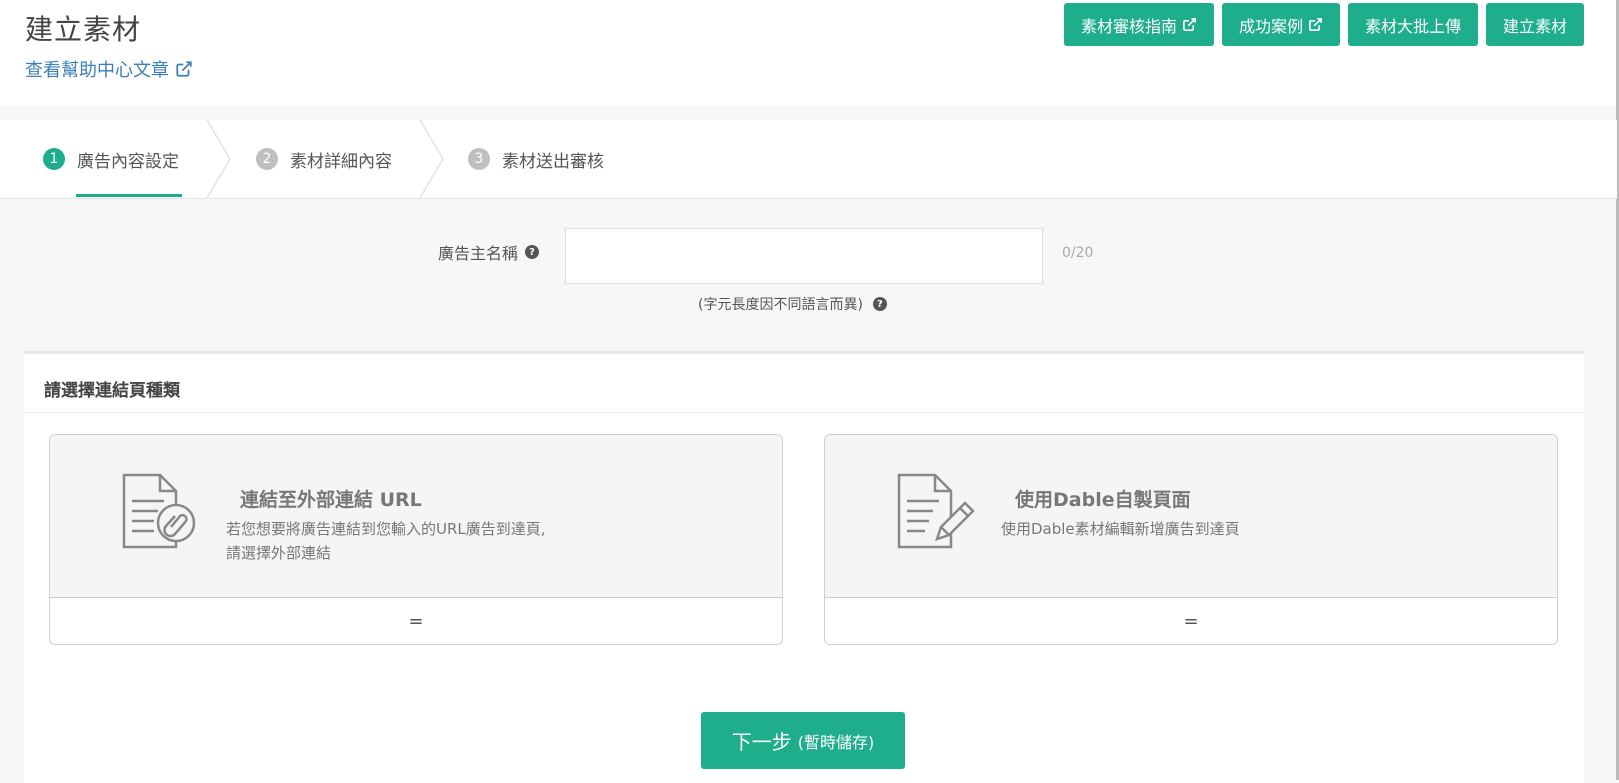 The image size is (1619, 783). I want to click on next-step-button: 下一步 (暫時儲存), so click(803, 740).